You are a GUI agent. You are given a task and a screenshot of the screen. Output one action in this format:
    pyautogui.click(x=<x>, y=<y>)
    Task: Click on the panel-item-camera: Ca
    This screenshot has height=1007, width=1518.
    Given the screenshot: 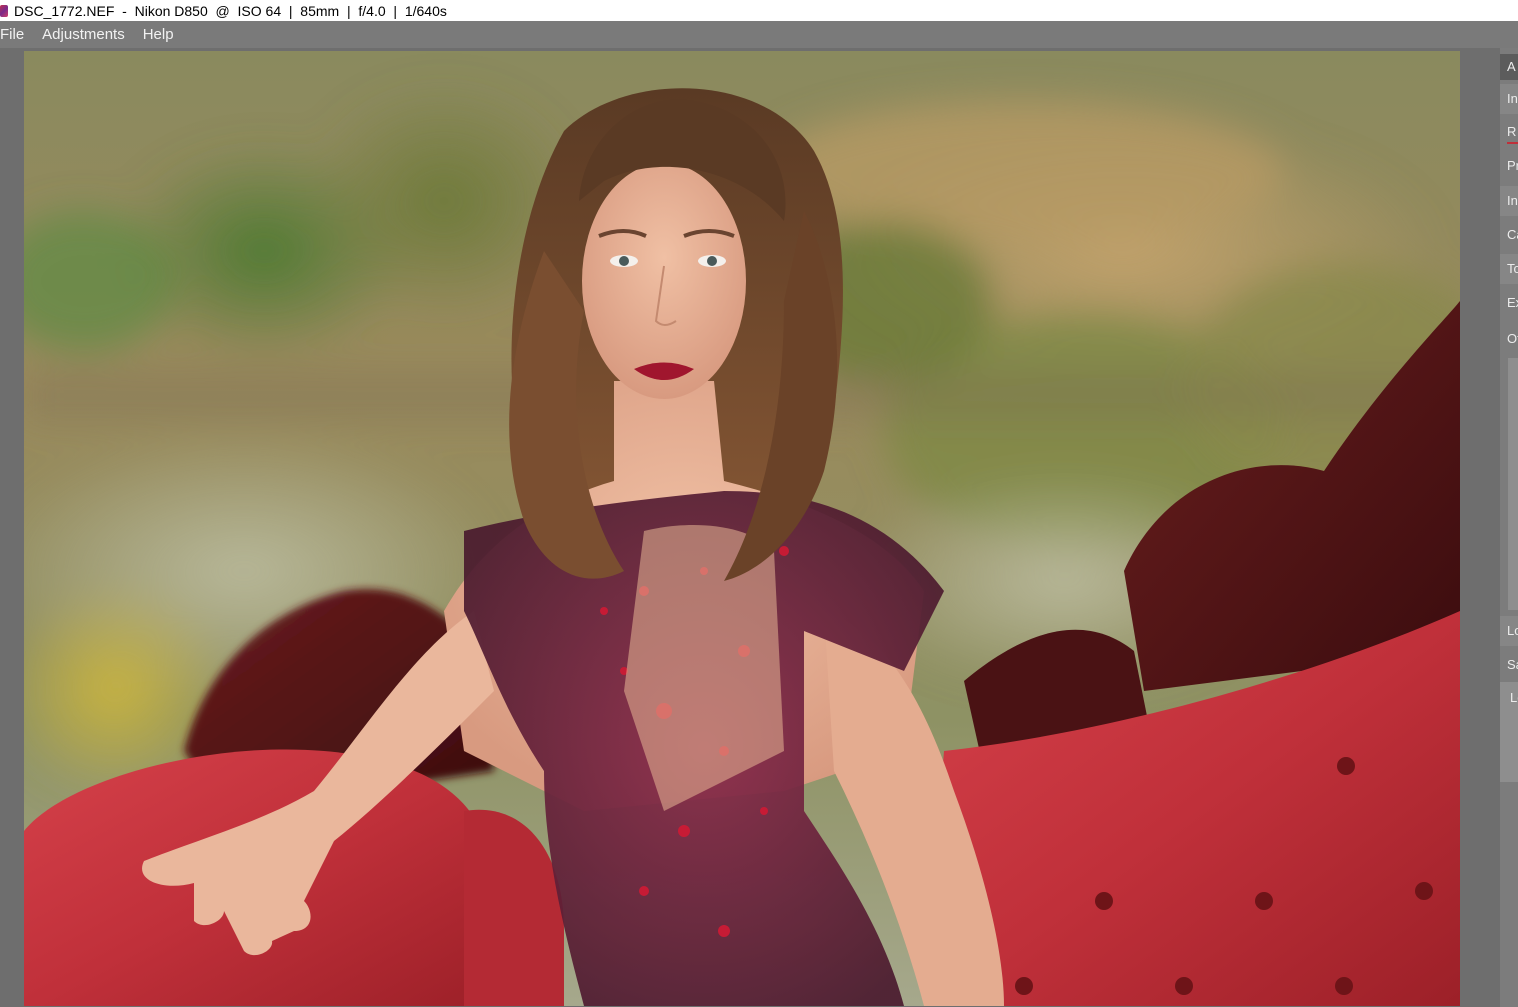 What is the action you would take?
    pyautogui.click(x=1509, y=235)
    